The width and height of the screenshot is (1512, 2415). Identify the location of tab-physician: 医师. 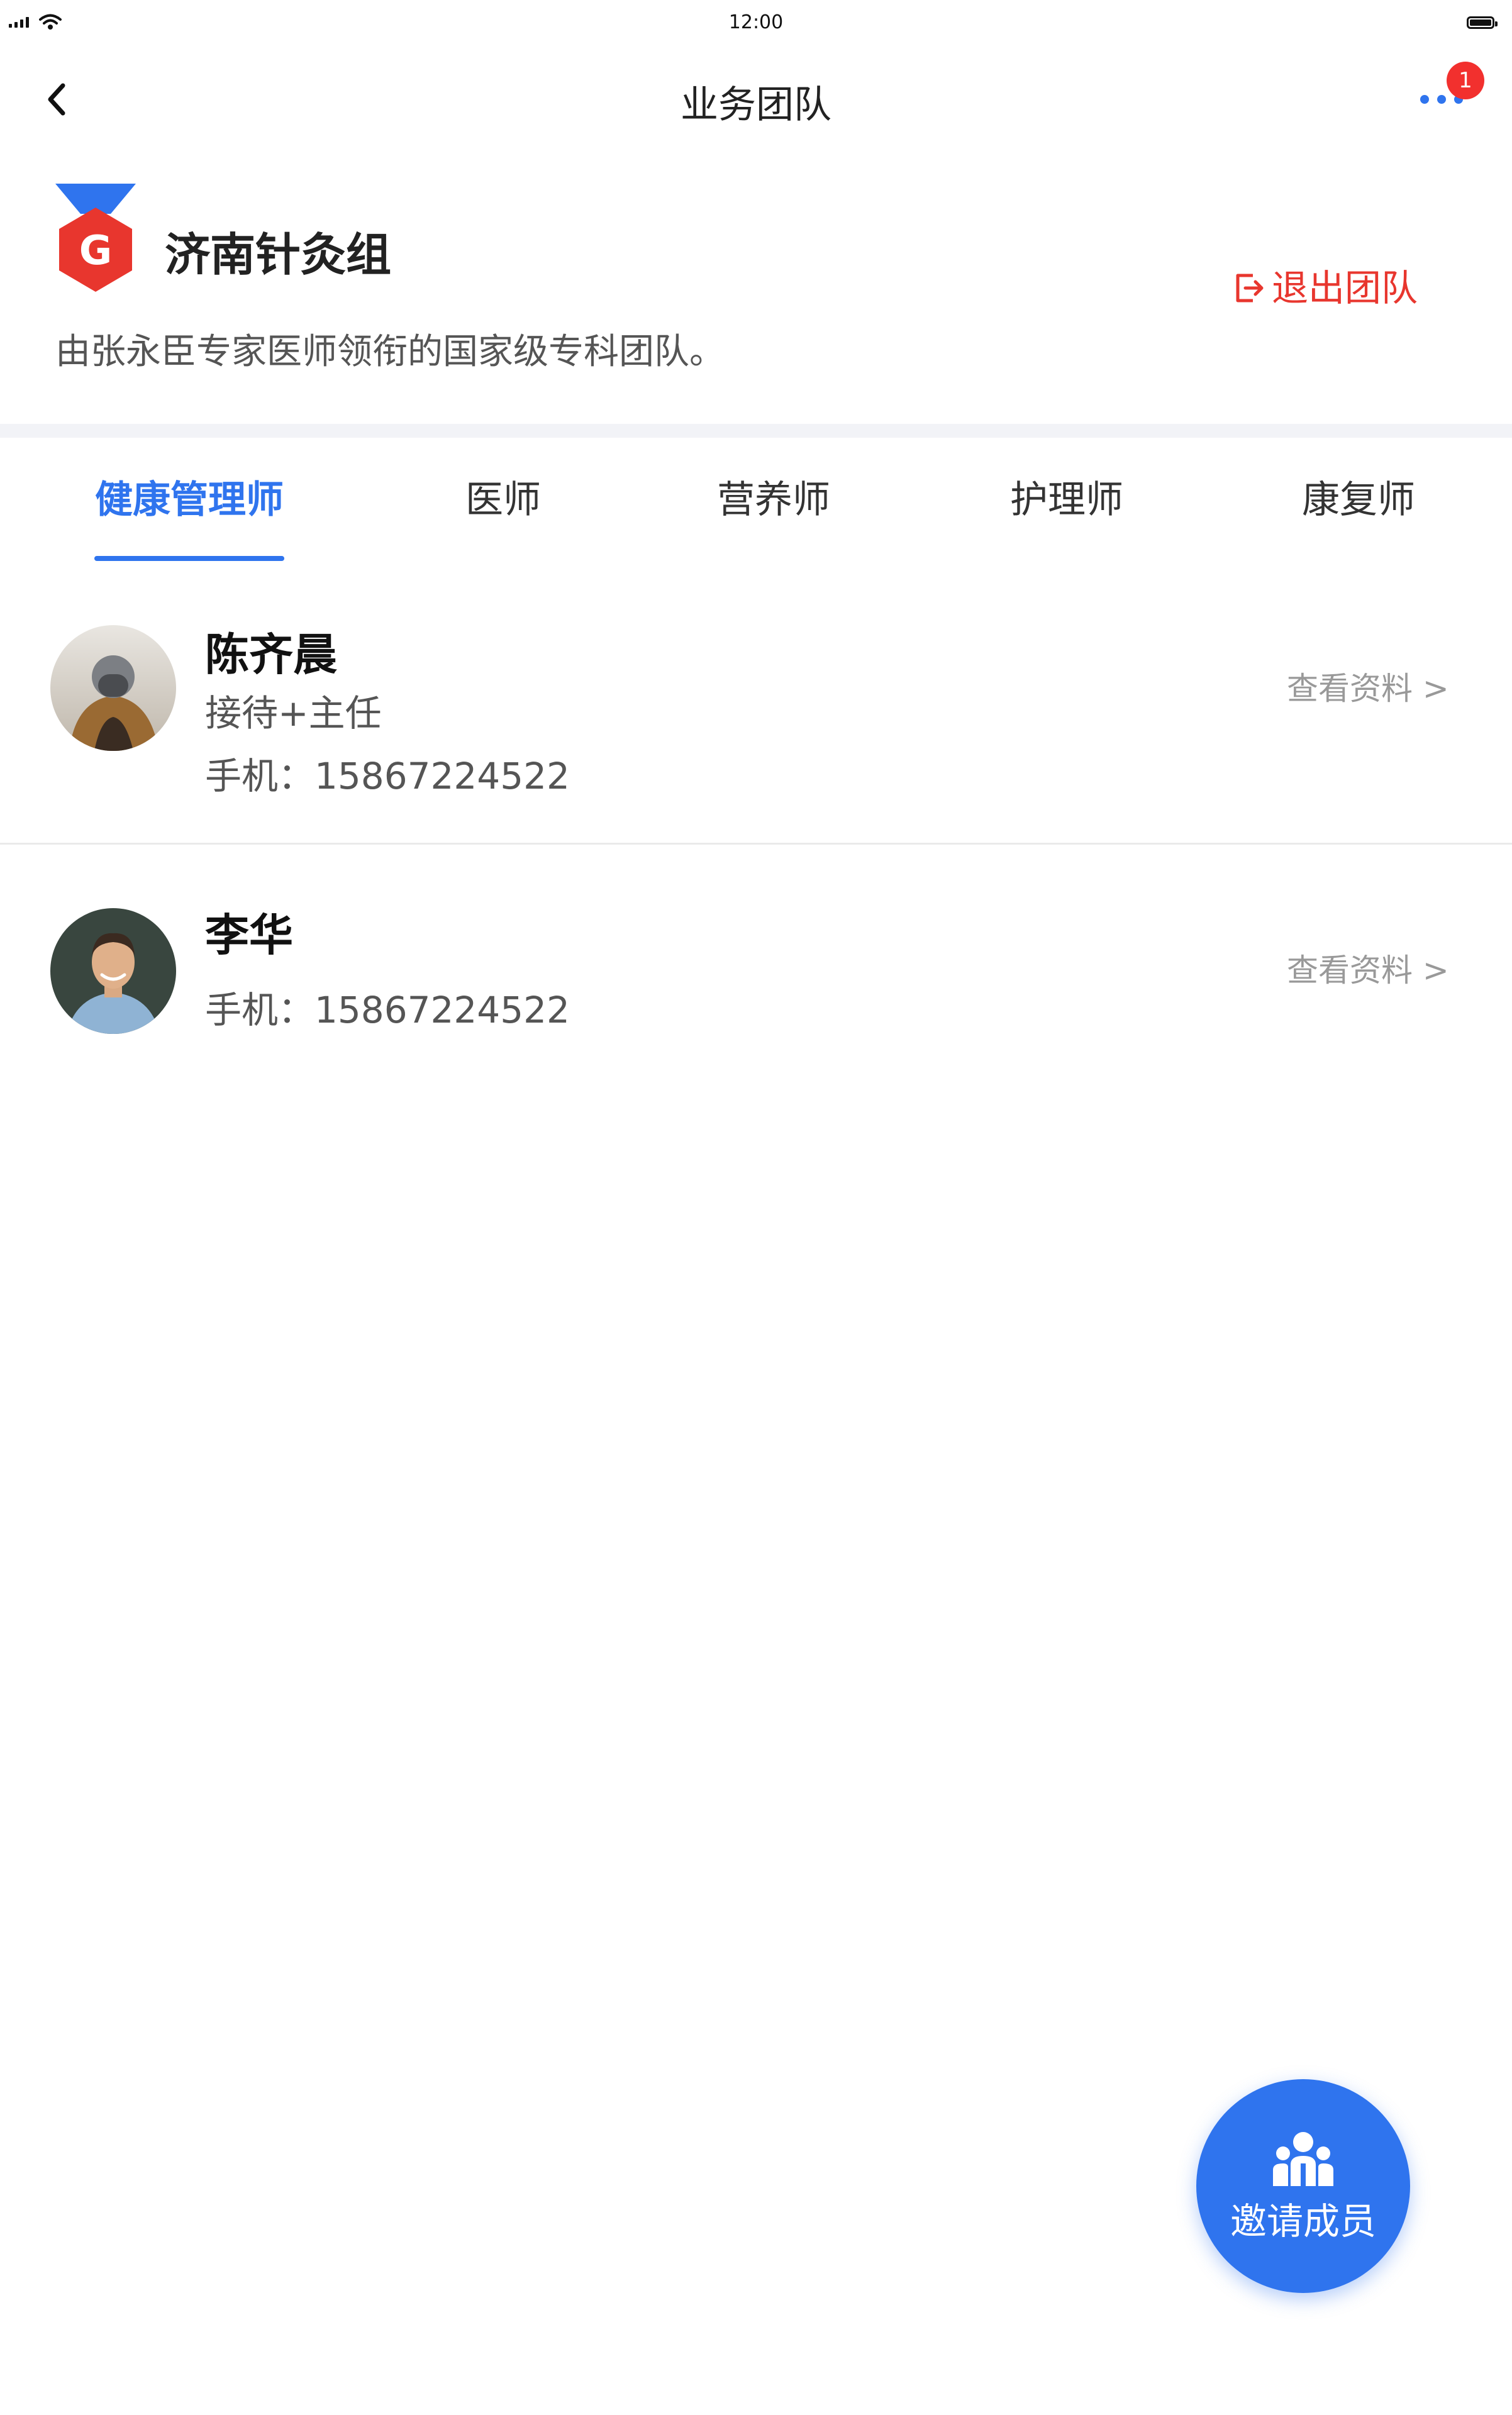
(503, 500).